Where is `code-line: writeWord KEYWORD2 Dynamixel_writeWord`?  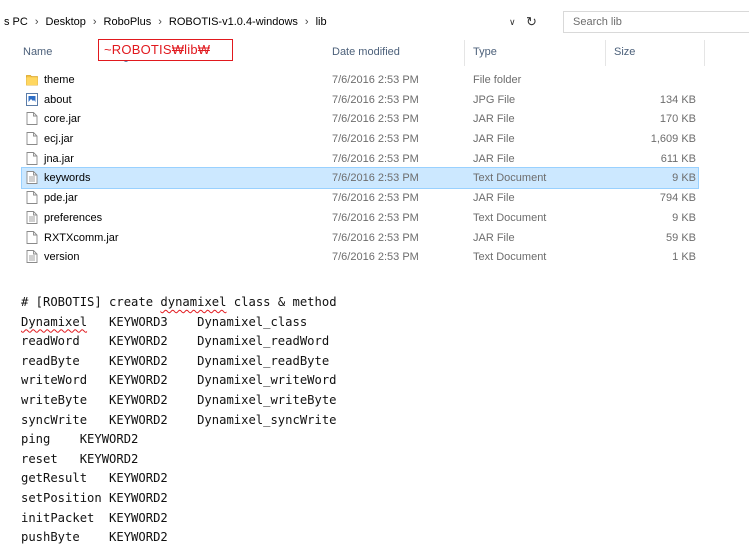
code-line: writeWord KEYWORD2 Dynamixel_writeWord is located at coordinates (179, 380).